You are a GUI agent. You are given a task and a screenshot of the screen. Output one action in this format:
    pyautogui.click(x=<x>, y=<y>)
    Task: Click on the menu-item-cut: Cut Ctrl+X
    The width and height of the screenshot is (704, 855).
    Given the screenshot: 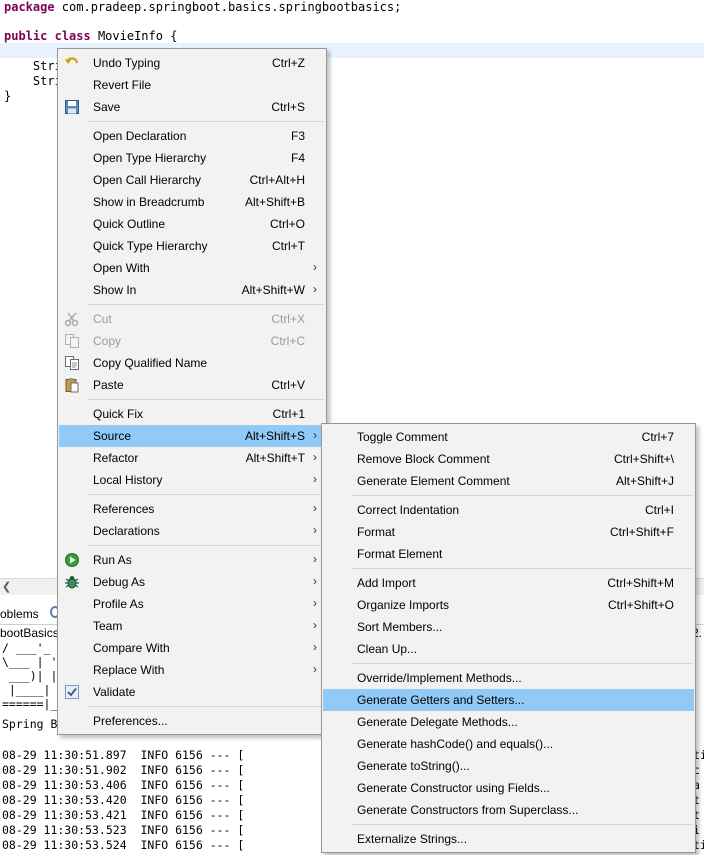 What is the action you would take?
    pyautogui.click(x=192, y=319)
    